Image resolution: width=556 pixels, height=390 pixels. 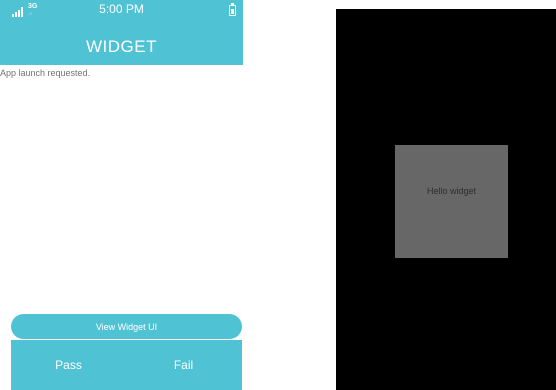 What do you see at coordinates (451, 201) in the screenshot?
I see `hello-widget: Hello widget` at bounding box center [451, 201].